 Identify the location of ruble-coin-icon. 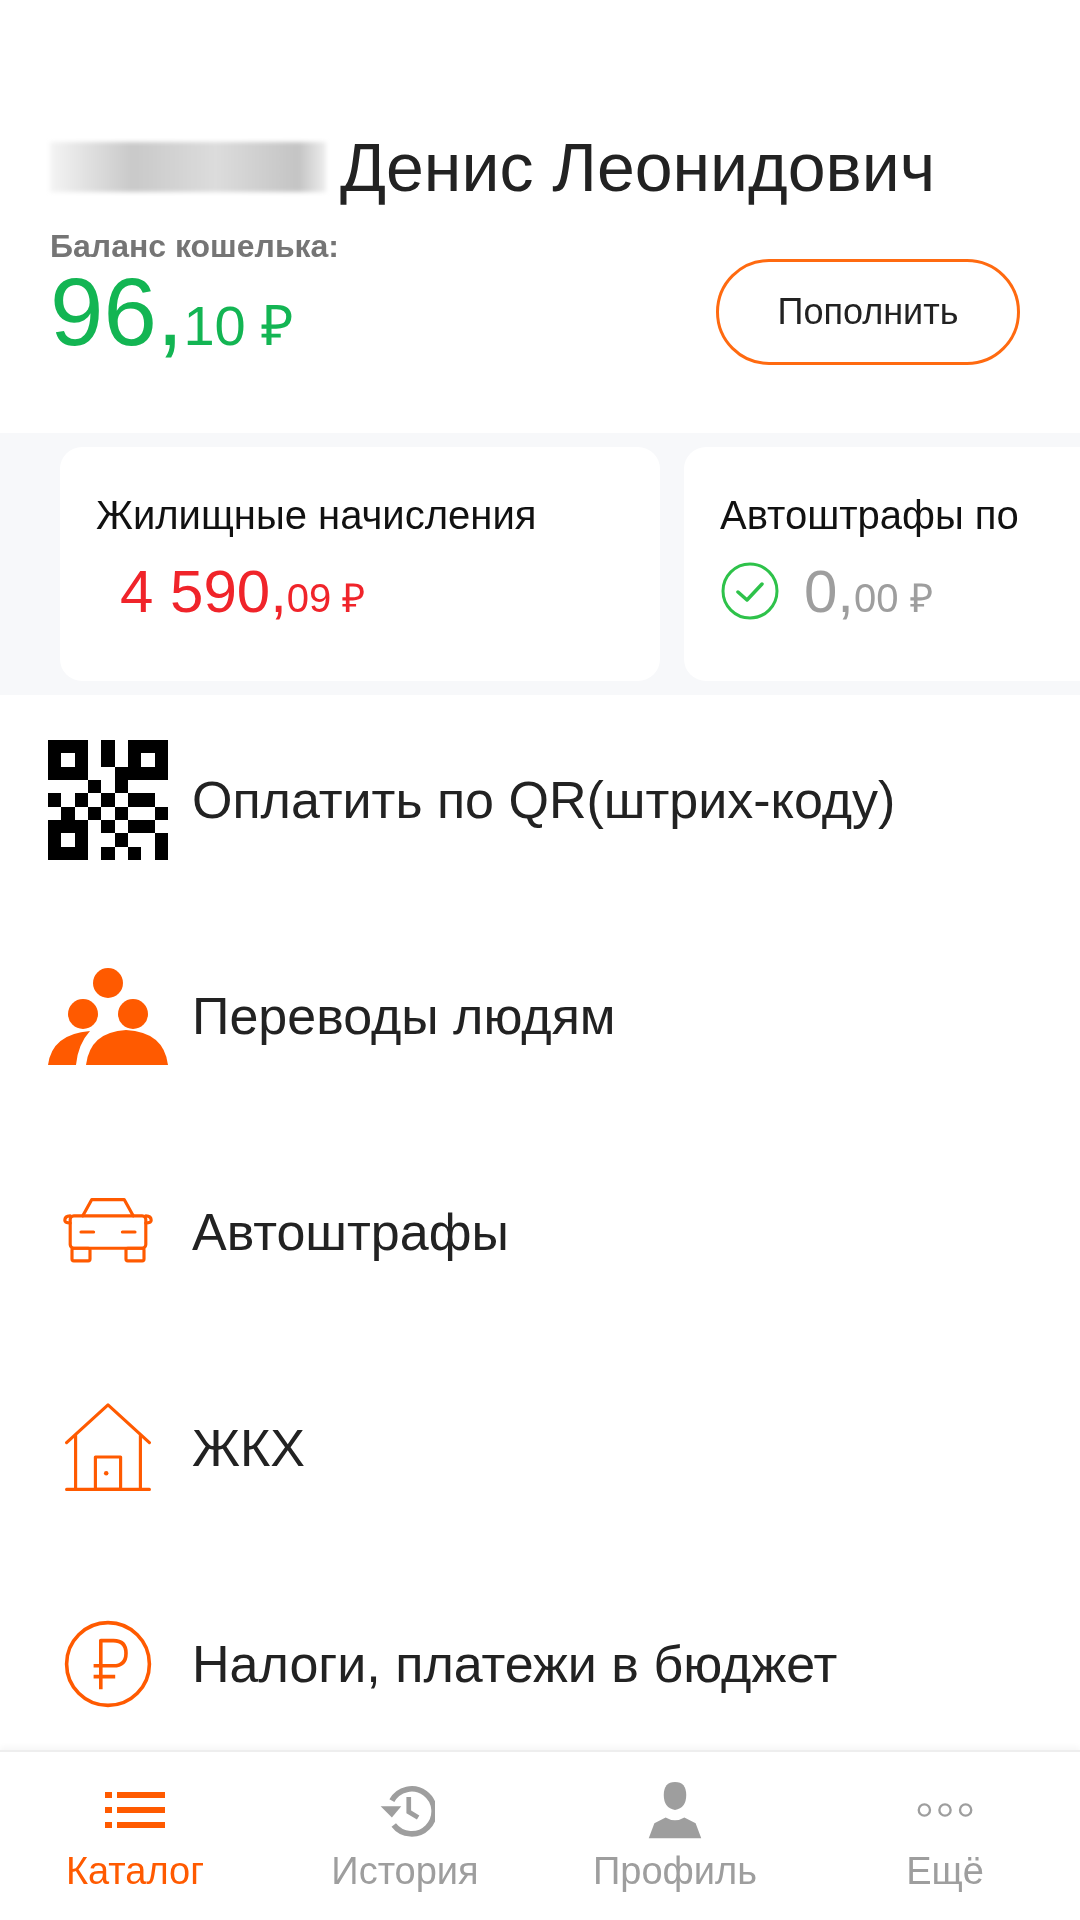
(108, 1664).